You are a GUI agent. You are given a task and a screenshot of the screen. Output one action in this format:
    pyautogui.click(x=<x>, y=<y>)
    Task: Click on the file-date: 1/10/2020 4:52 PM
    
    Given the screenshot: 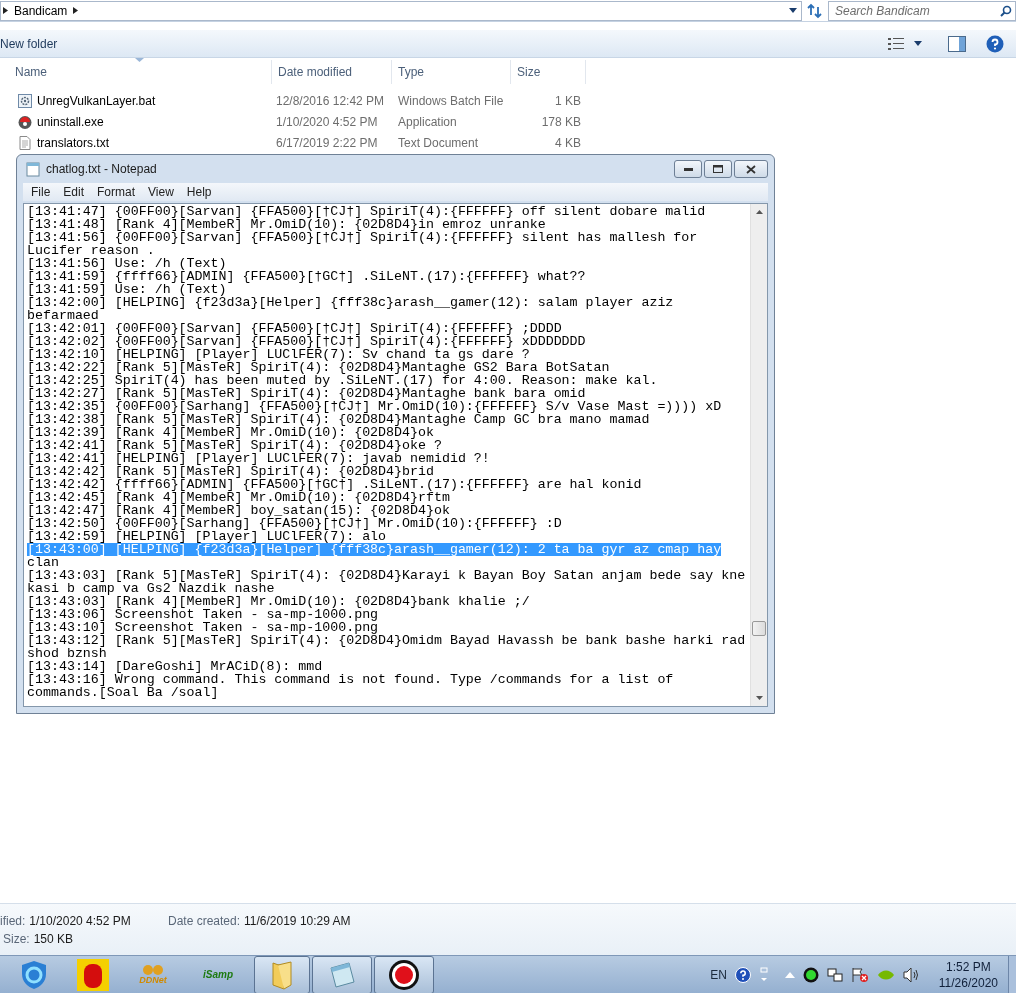 What is the action you would take?
    pyautogui.click(x=327, y=122)
    